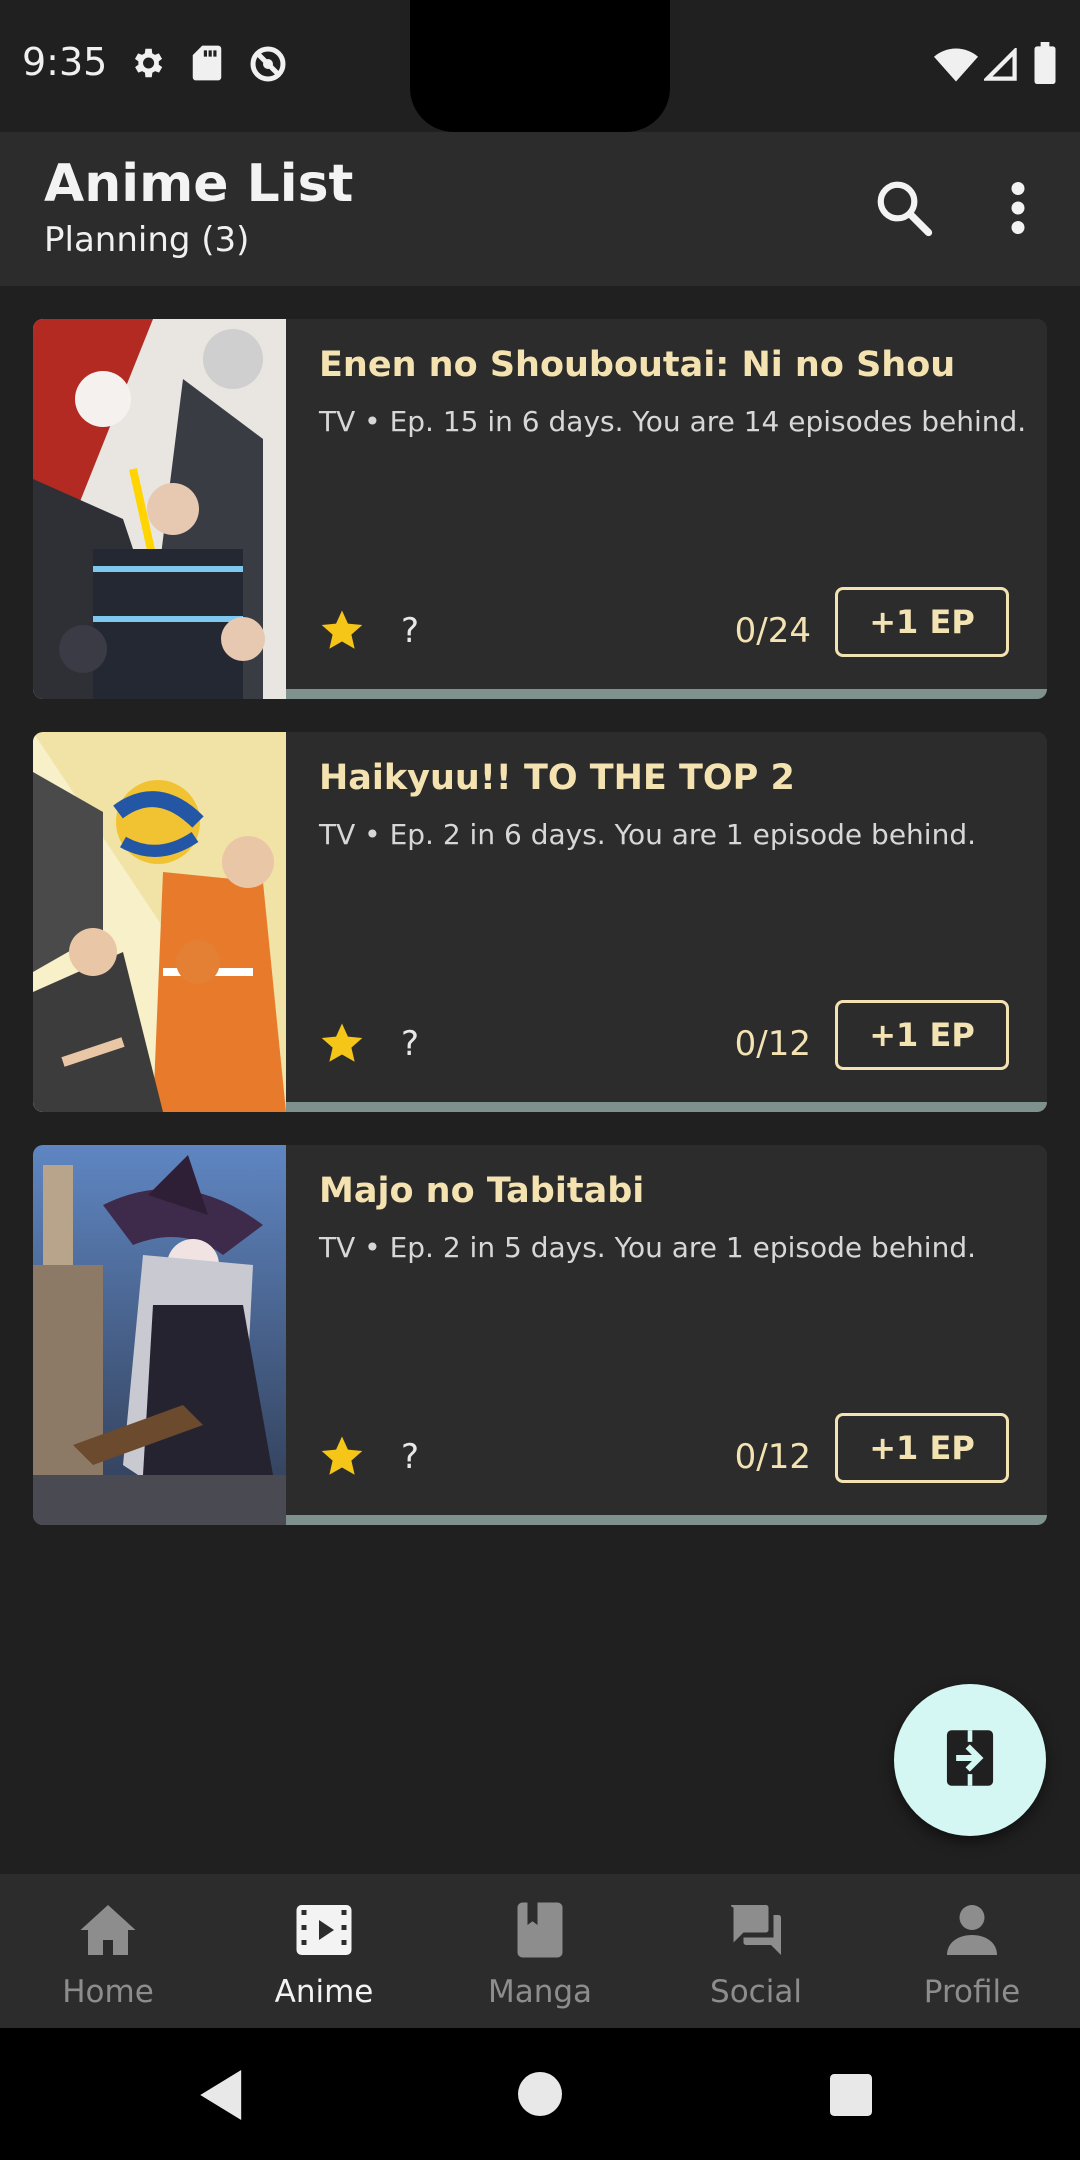 Image resolution: width=1080 pixels, height=2160 pixels. Describe the element at coordinates (108, 1992) in the screenshot. I see `nav-label: Home` at that location.